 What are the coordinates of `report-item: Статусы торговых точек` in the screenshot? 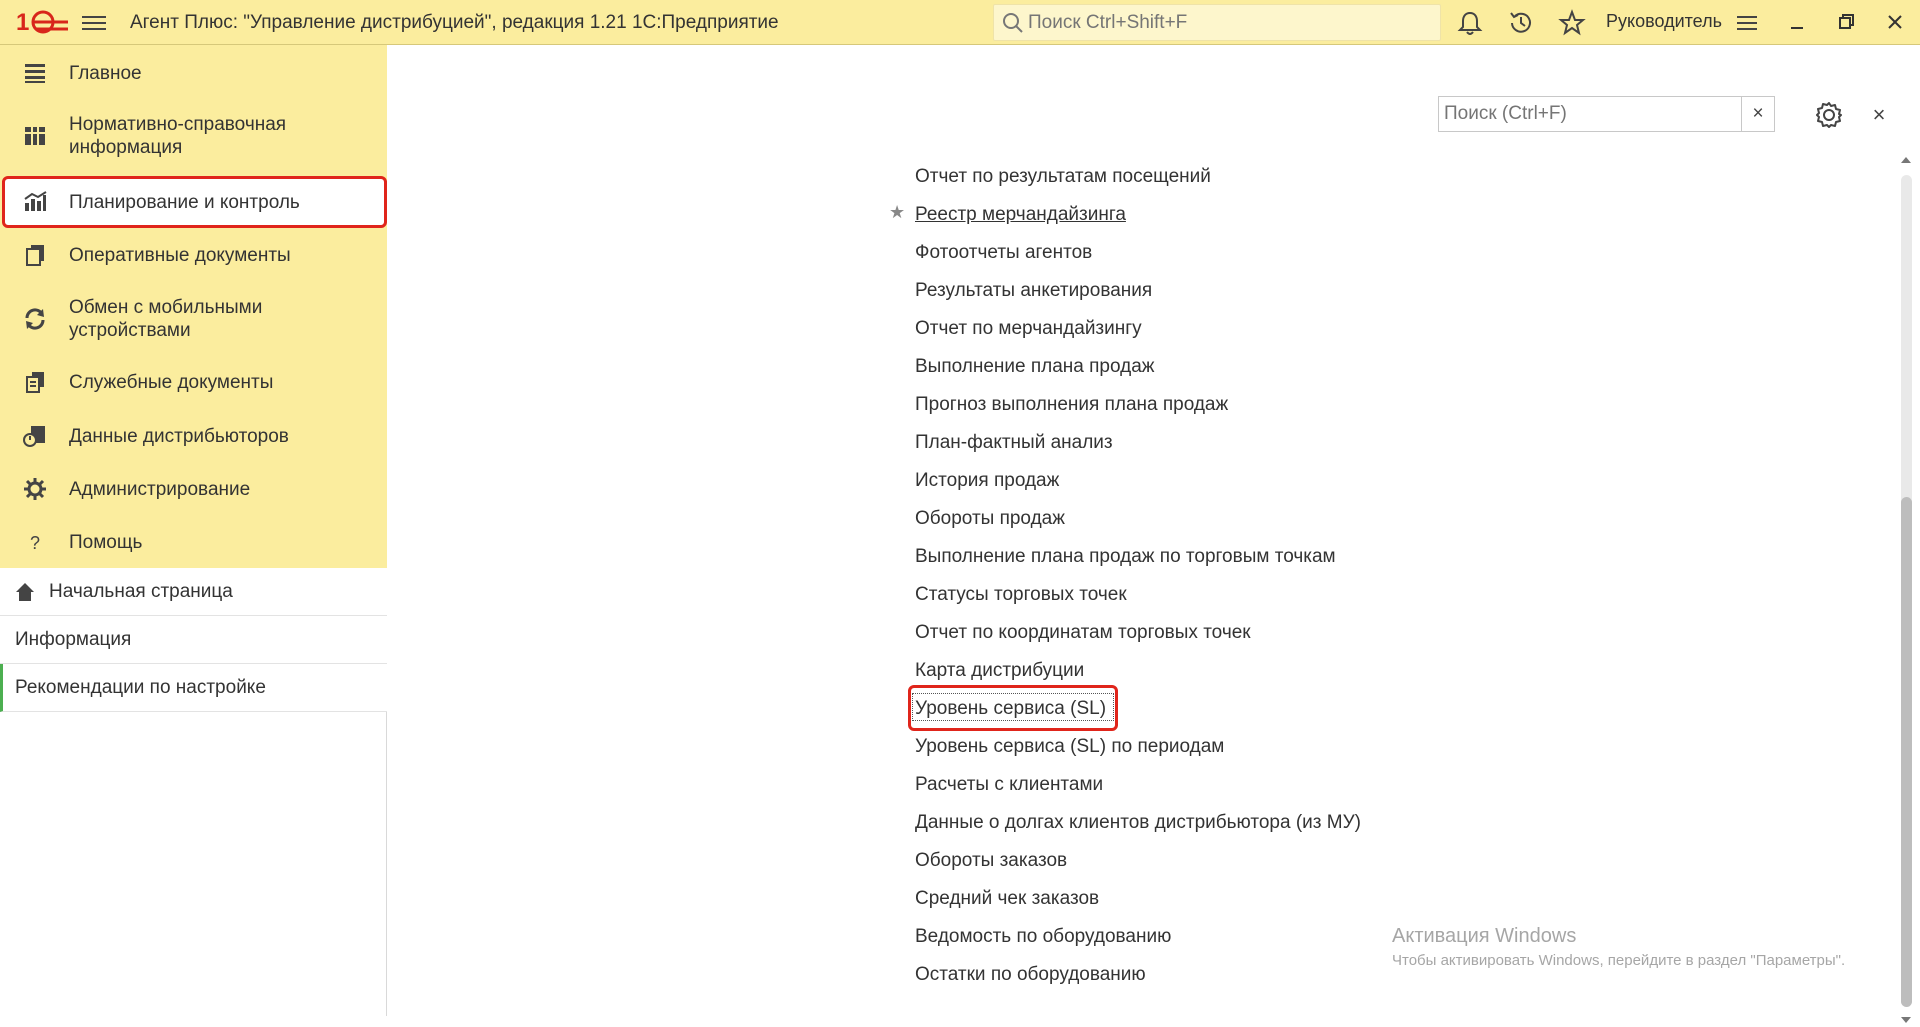 It's located at (1021, 594).